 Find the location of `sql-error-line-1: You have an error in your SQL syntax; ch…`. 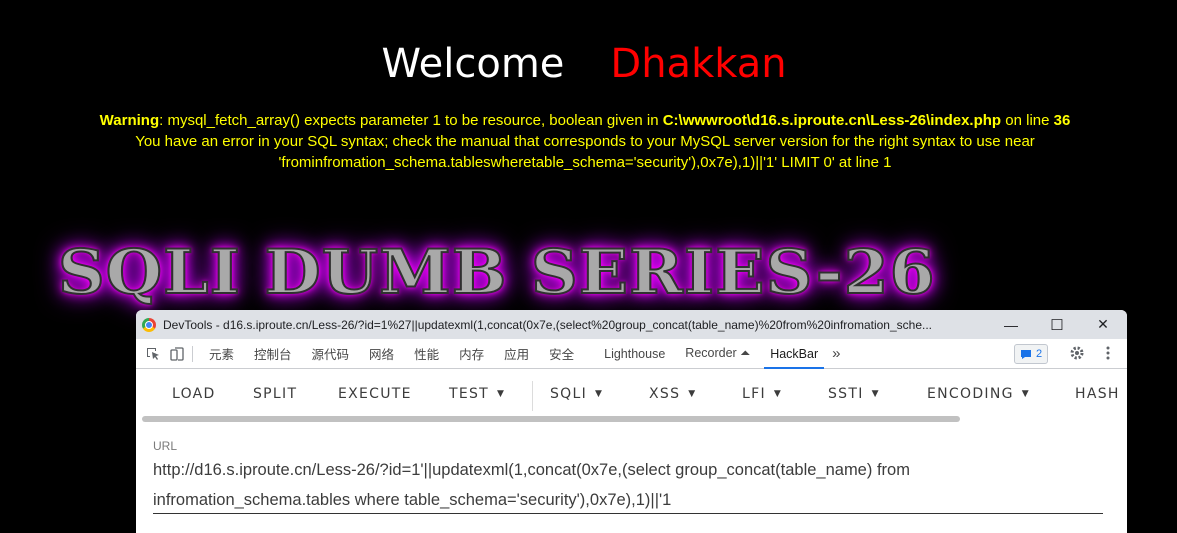

sql-error-line-1: You have an error in your SQL syntax; ch… is located at coordinates (585, 141).